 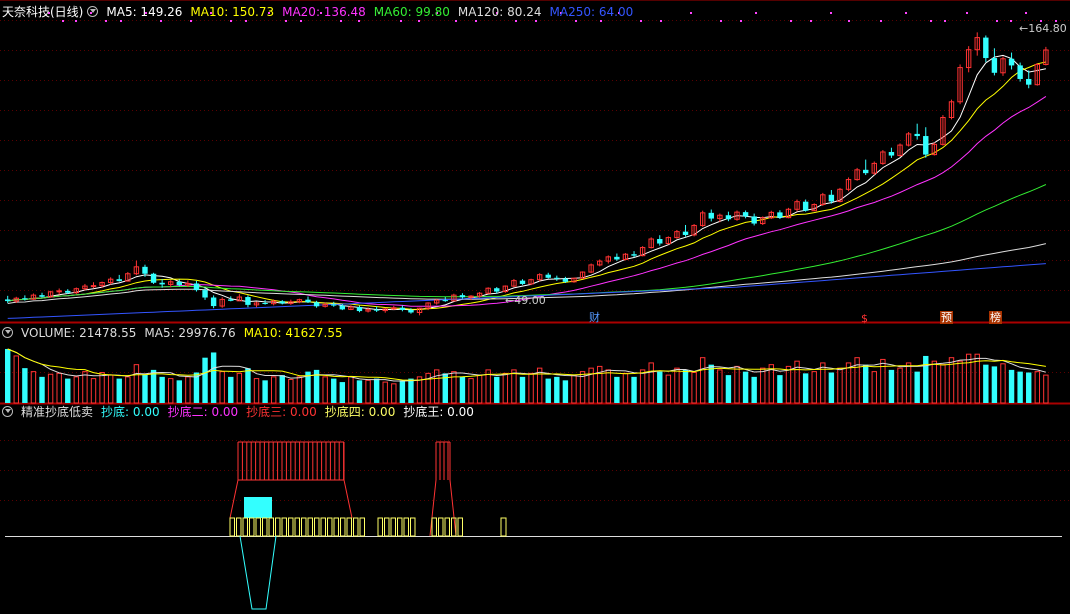 What do you see at coordinates (232, 12) in the screenshot?
I see `legend-item: MA10: 150.73` at bounding box center [232, 12].